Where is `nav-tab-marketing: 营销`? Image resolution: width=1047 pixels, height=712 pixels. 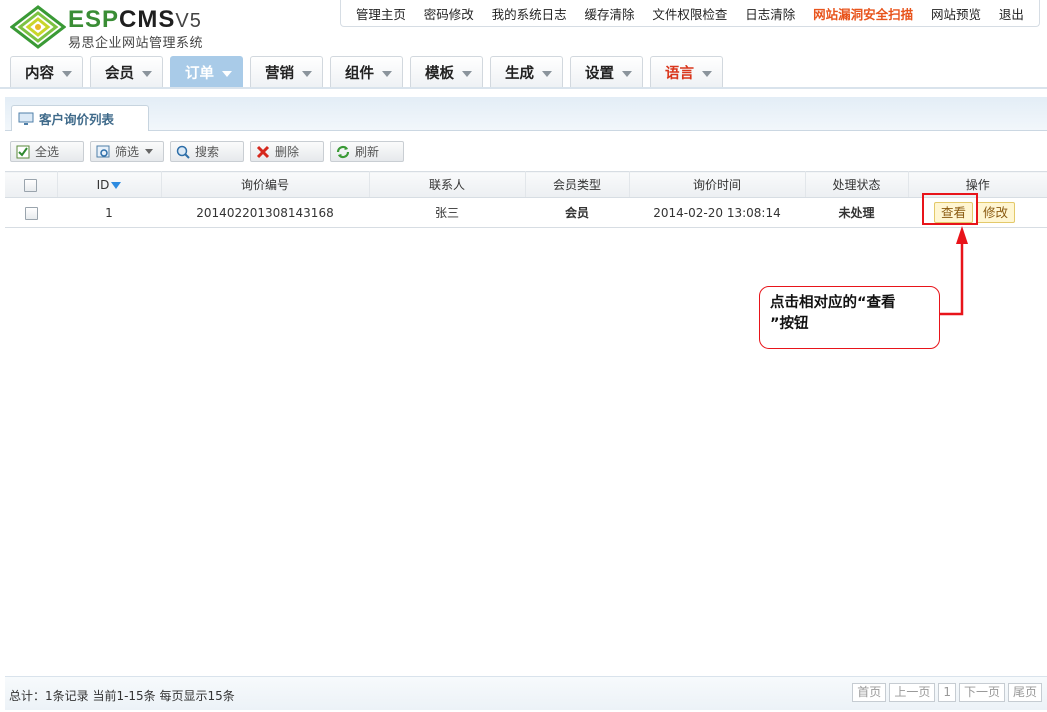 nav-tab-marketing: 营销 is located at coordinates (286, 72).